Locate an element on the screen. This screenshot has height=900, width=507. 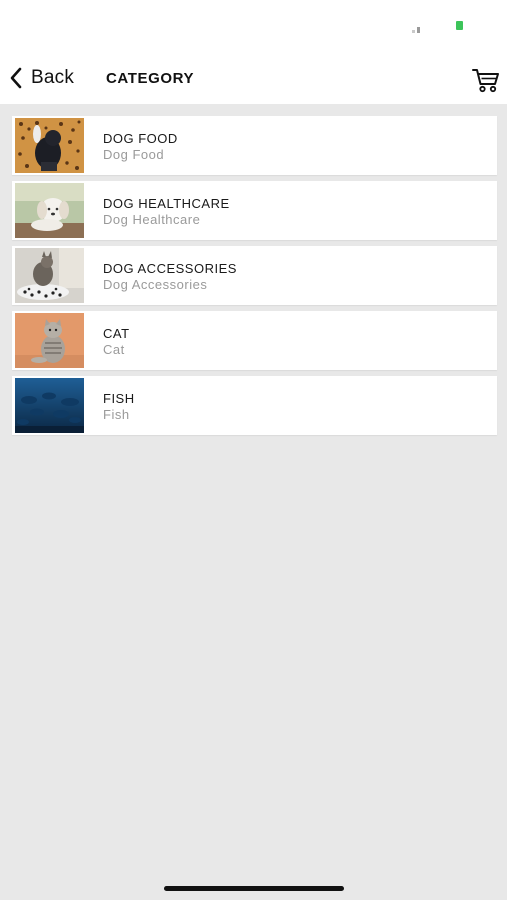
category-title: CAT is located at coordinates (116, 333).